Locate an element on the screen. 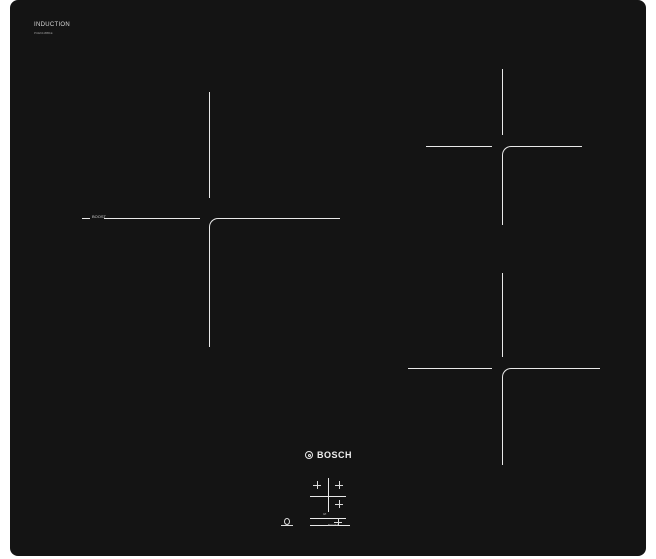  control-divider-horizontal is located at coordinates (328, 496).